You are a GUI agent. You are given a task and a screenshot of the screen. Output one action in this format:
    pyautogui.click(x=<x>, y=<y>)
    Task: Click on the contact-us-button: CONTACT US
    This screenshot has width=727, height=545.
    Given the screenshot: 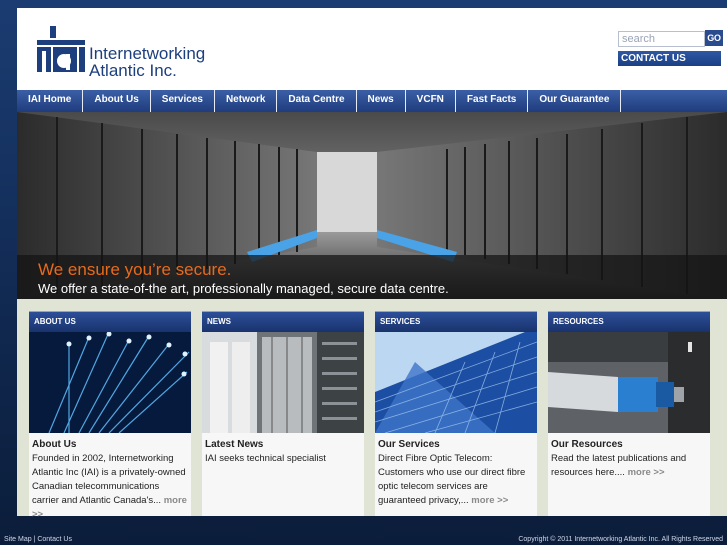 What is the action you would take?
    pyautogui.click(x=669, y=58)
    